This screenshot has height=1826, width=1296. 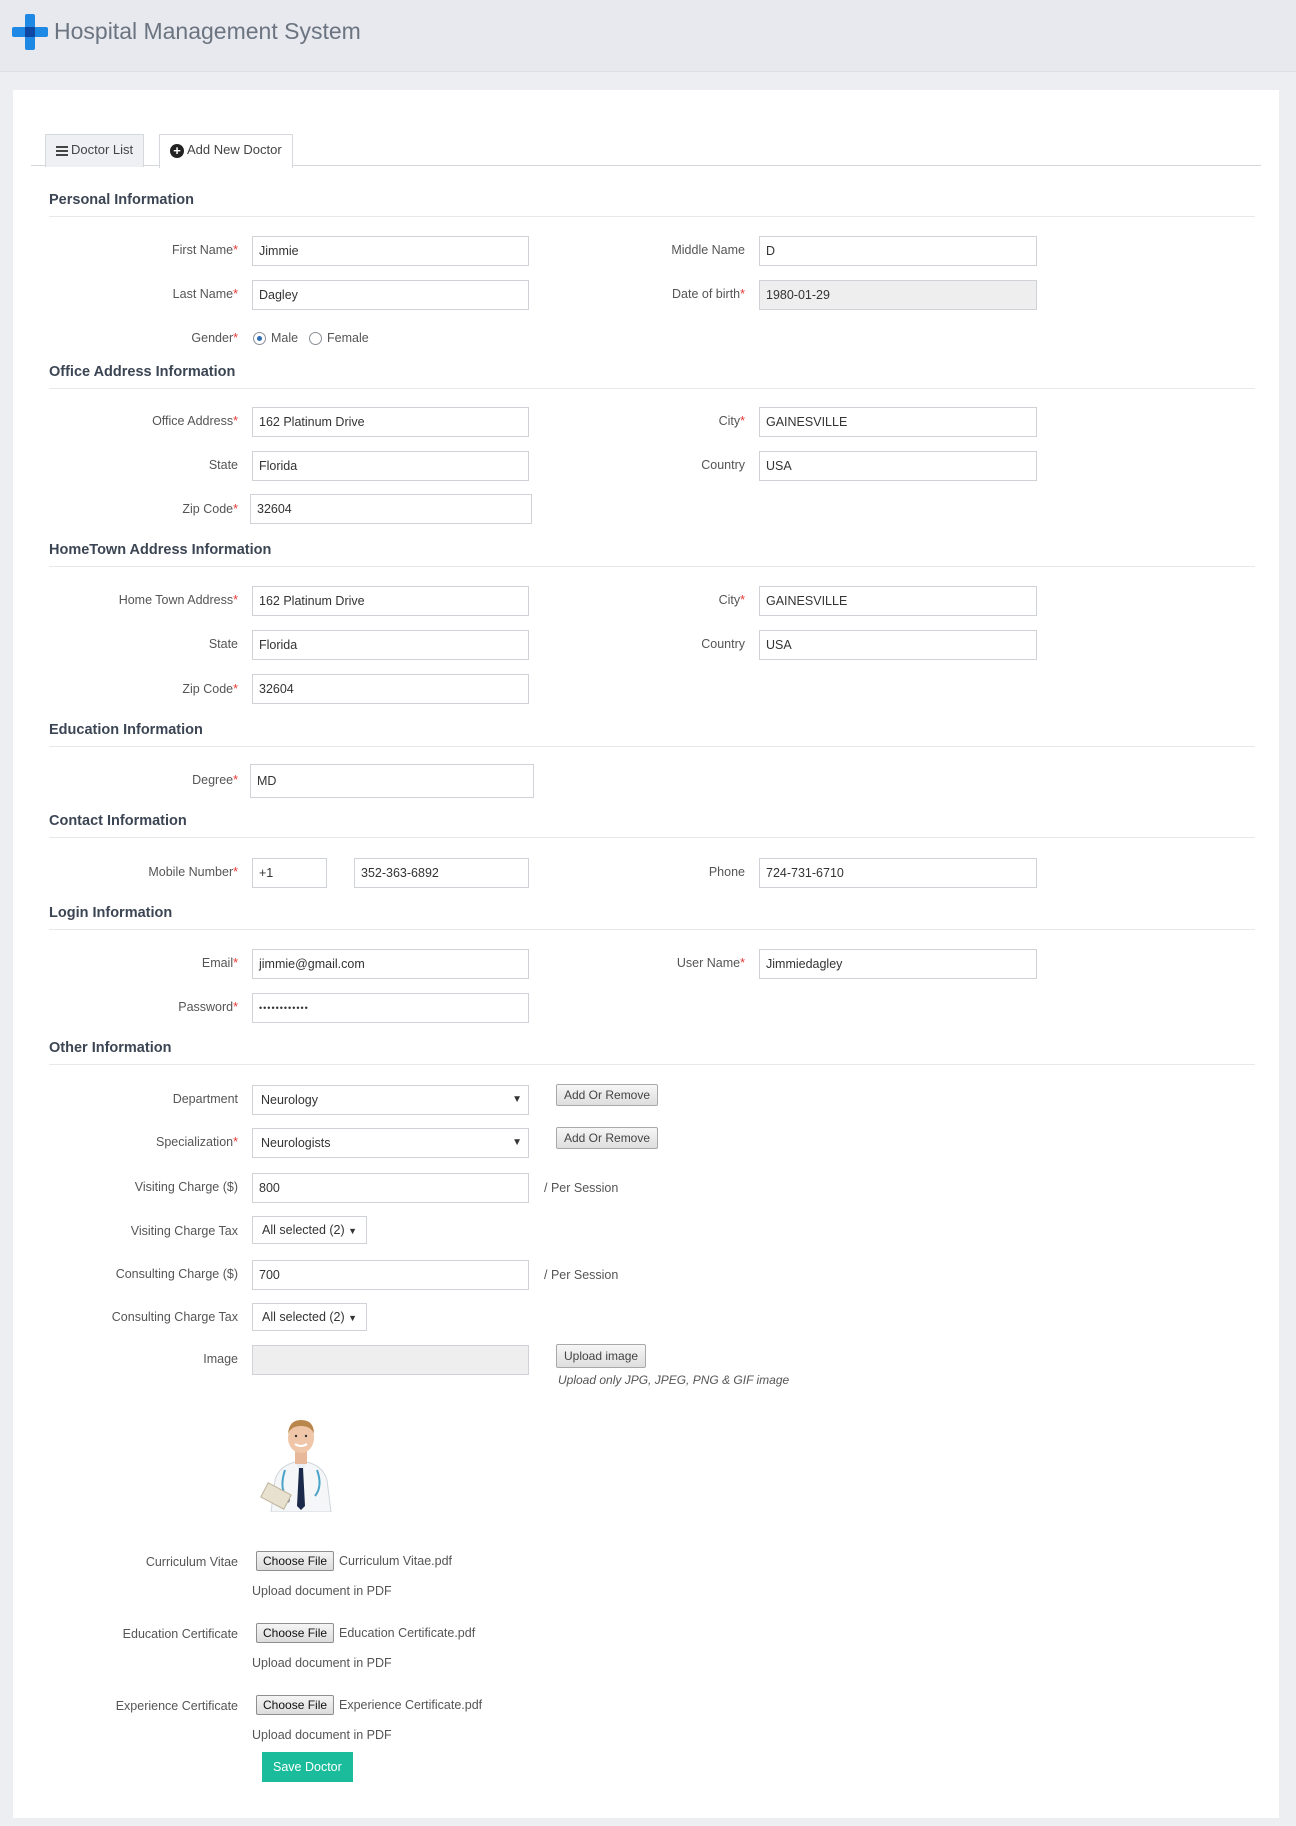 I want to click on consulting-tax-value: All selected (2), so click(x=303, y=1317).